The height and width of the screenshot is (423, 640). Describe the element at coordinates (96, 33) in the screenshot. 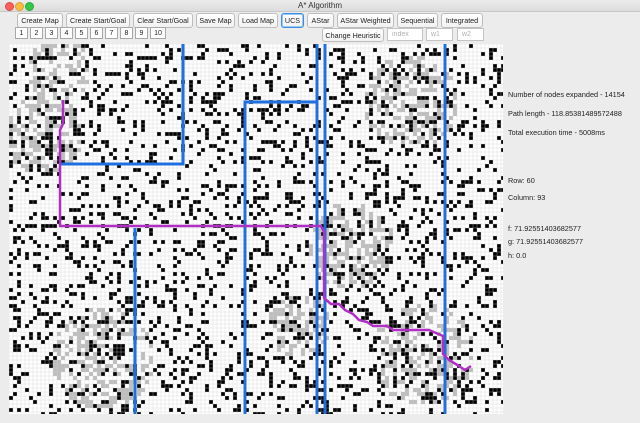

I see `heuristic-6-button: 6` at that location.